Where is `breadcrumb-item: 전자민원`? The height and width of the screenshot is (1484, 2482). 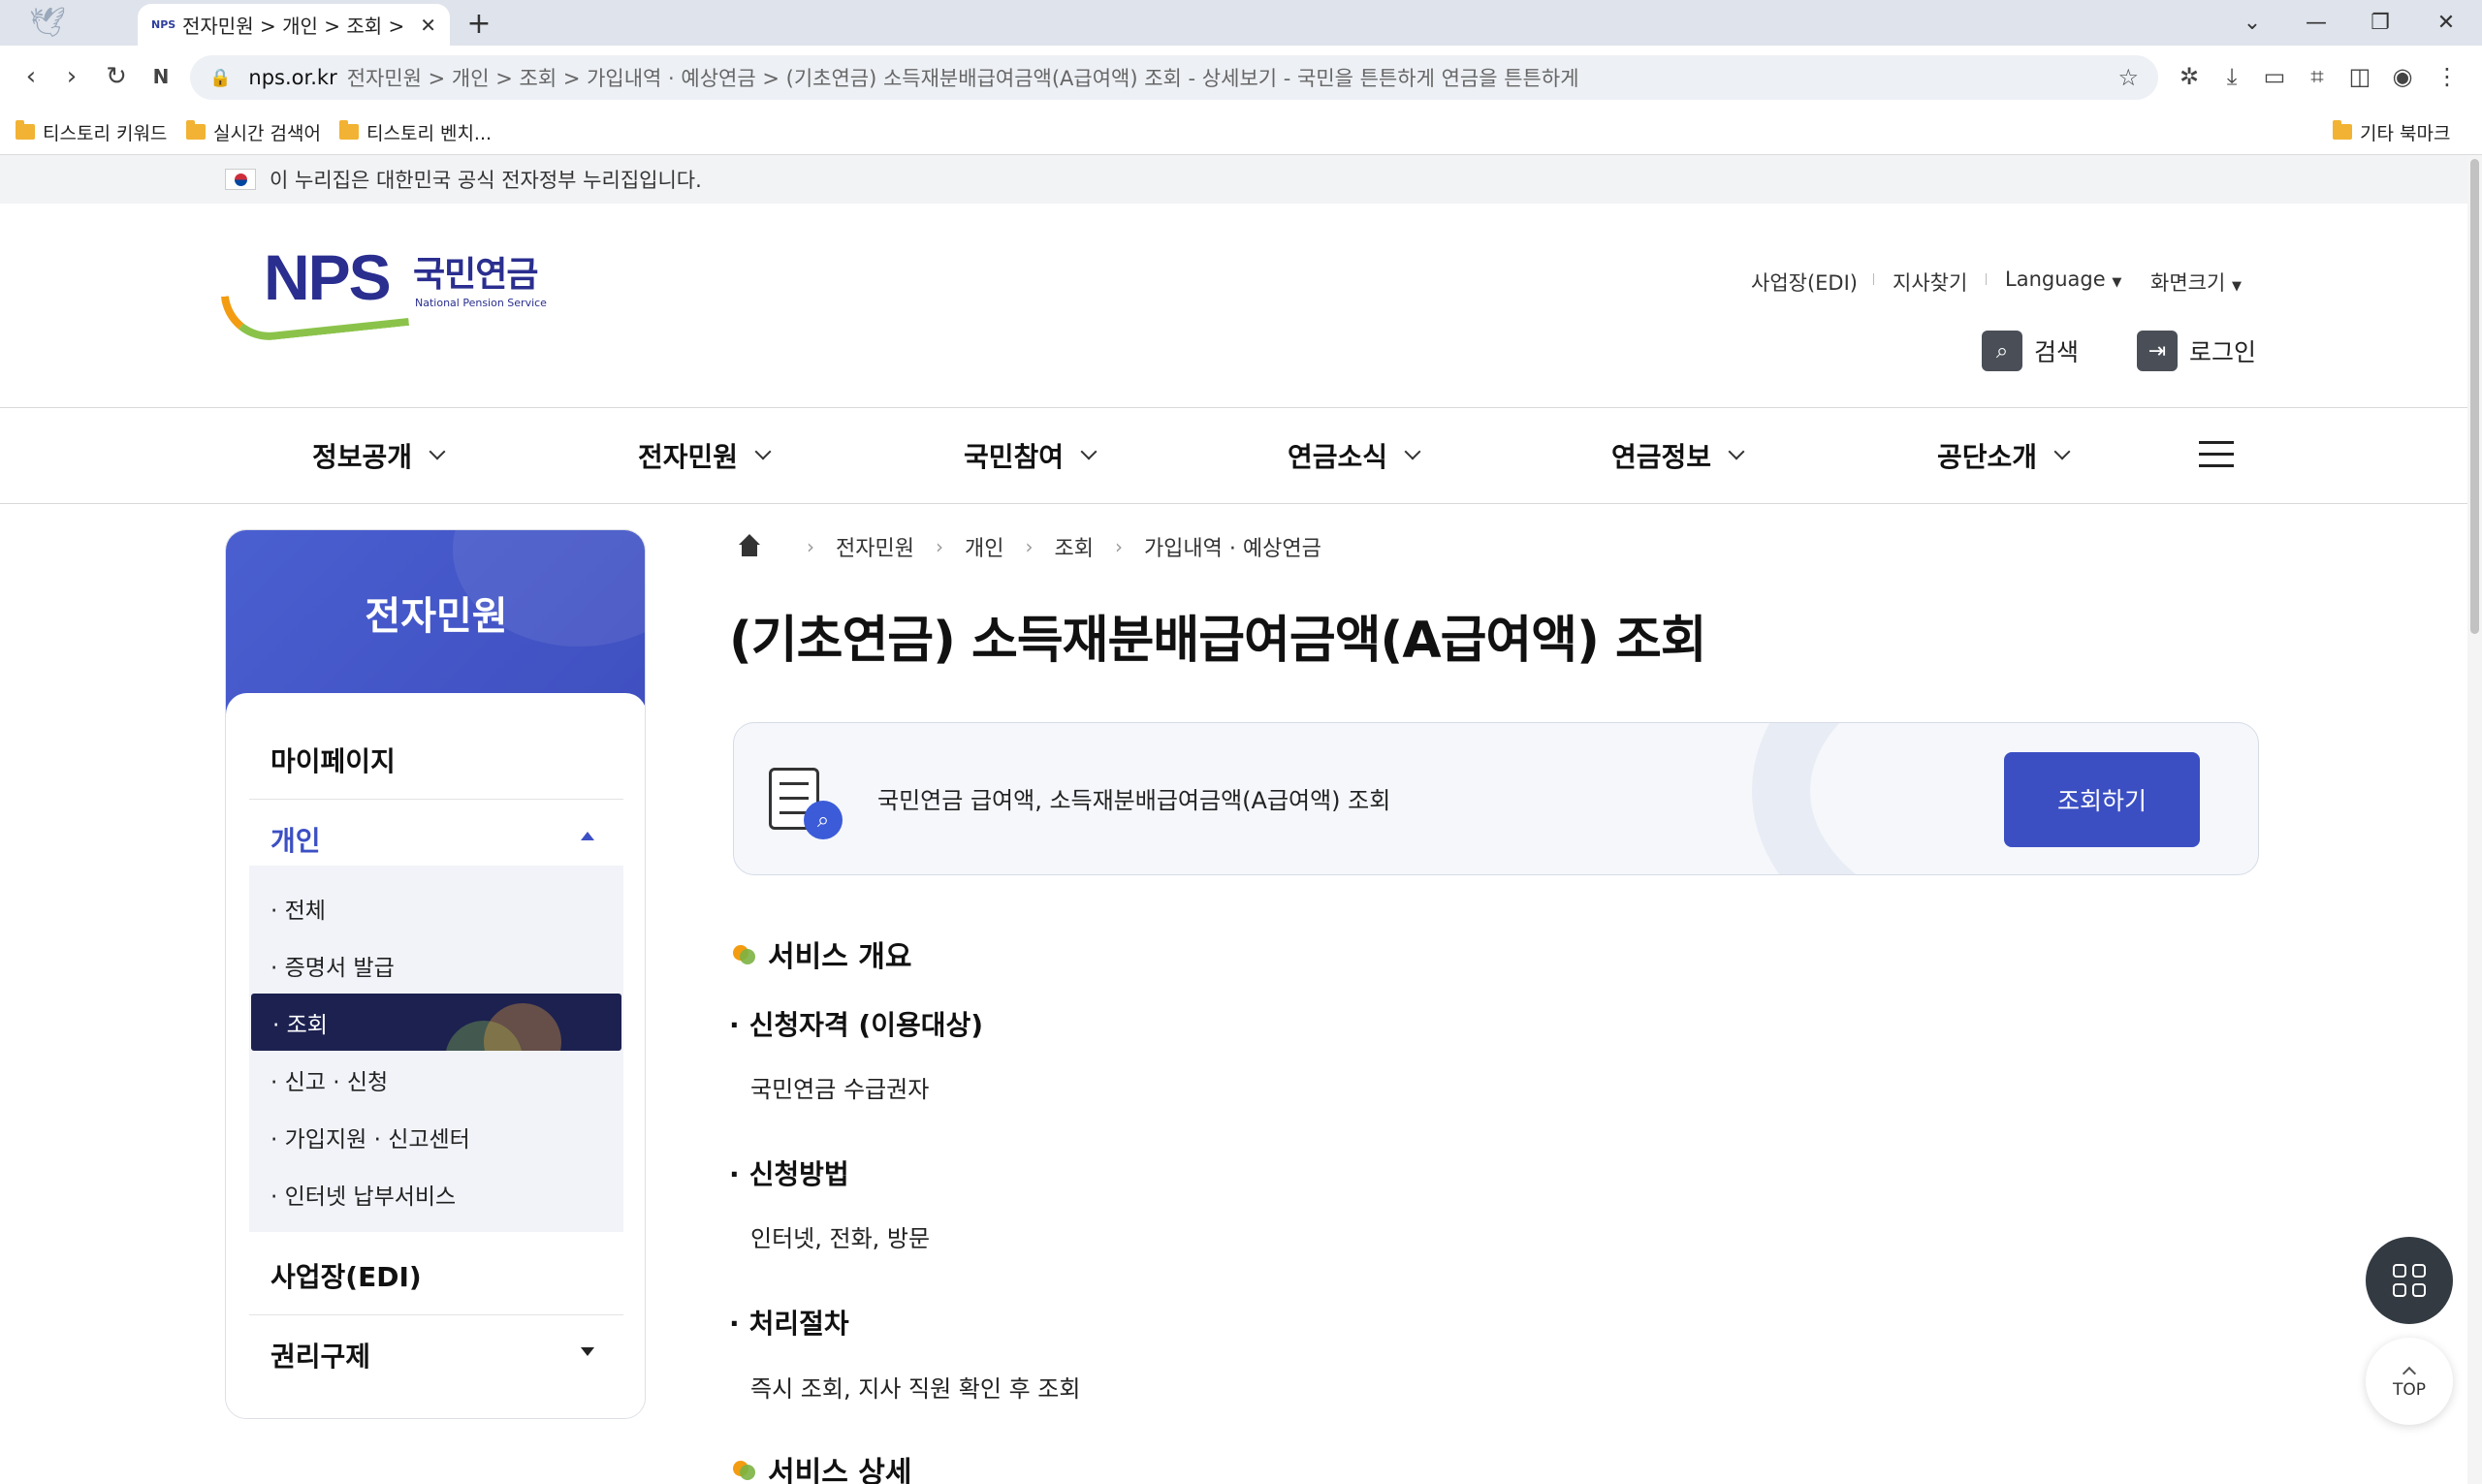 breadcrumb-item: 전자민원 is located at coordinates (875, 546).